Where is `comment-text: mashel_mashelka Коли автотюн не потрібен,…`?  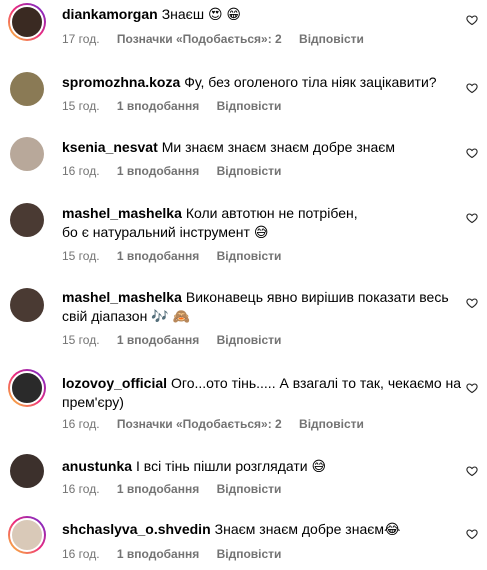
comment-text: mashel_mashelka Коли автотюн не потрібен,… is located at coordinates (212, 223).